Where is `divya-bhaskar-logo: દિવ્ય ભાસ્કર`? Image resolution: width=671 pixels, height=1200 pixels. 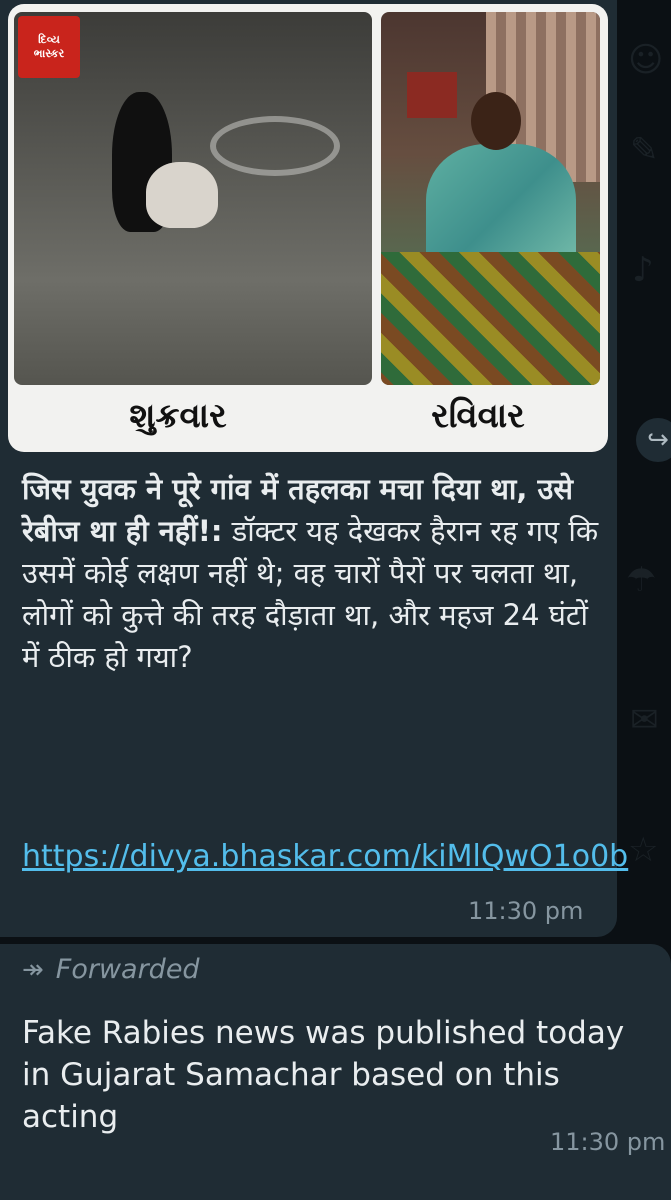 divya-bhaskar-logo: દિવ્ય ભાસ્કર is located at coordinates (49, 47).